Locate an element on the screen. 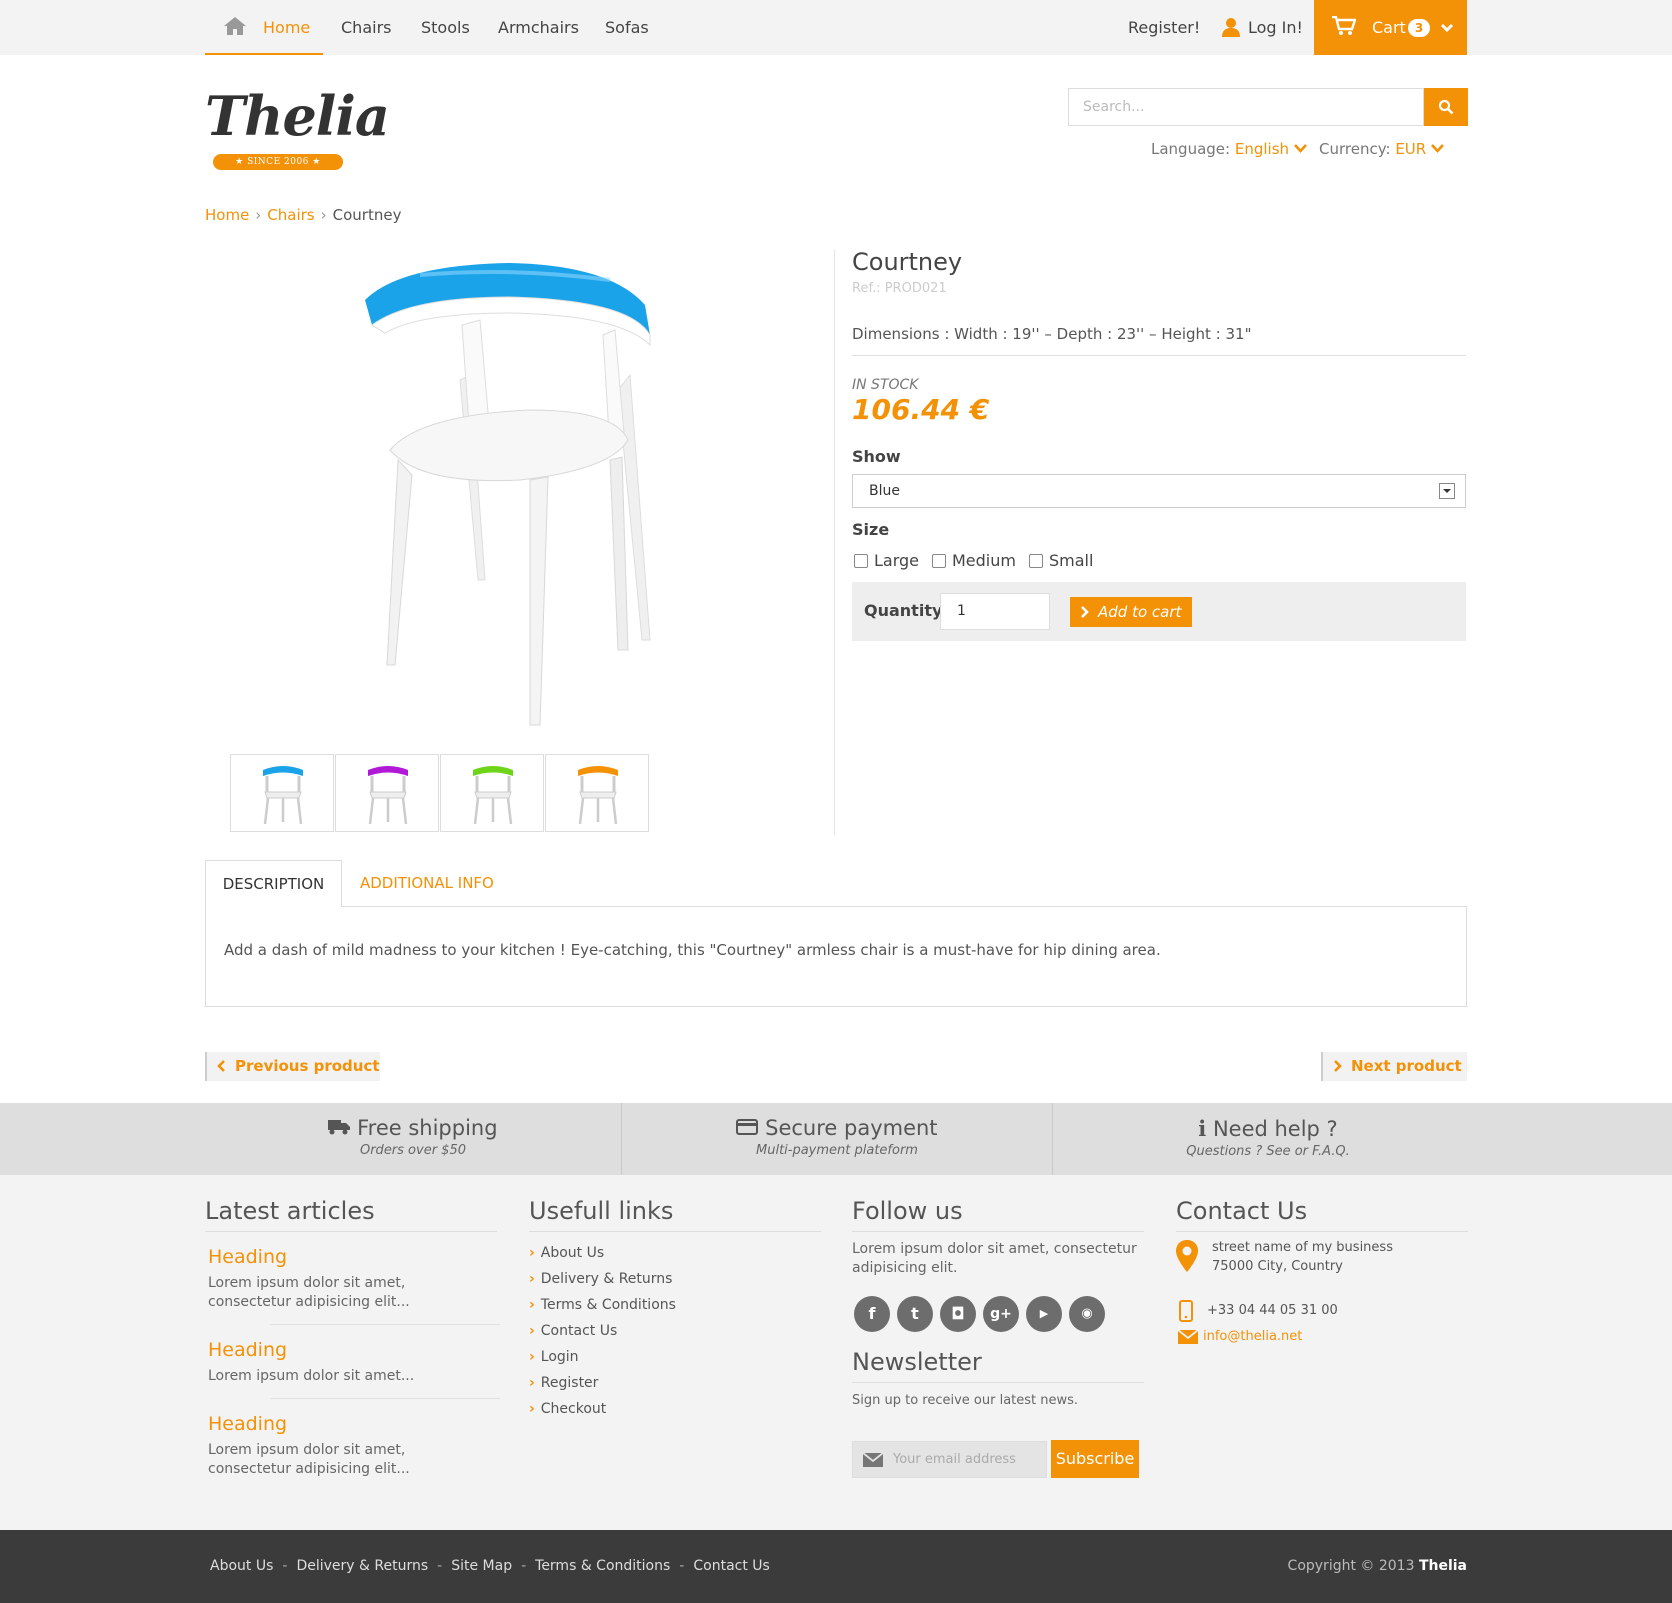 The height and width of the screenshot is (1603, 1672). footer-link-about: › About Us is located at coordinates (675, 1253).